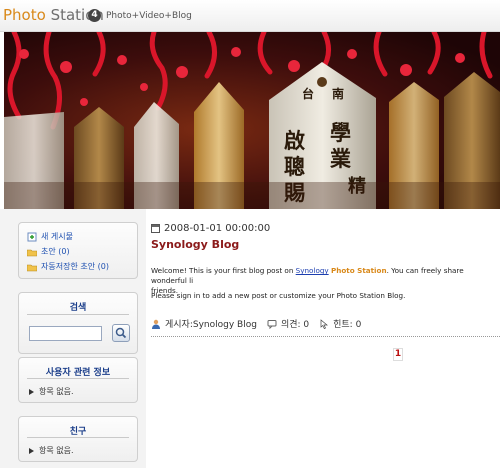 This screenshot has width=500, height=468. What do you see at coordinates (340, 132) in the screenshot?
I see `svg-text: 學` at bounding box center [340, 132].